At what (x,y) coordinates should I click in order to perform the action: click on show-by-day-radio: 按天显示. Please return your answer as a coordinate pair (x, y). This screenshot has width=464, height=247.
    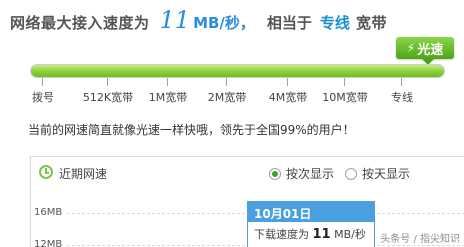
    Looking at the image, I should click on (377, 173).